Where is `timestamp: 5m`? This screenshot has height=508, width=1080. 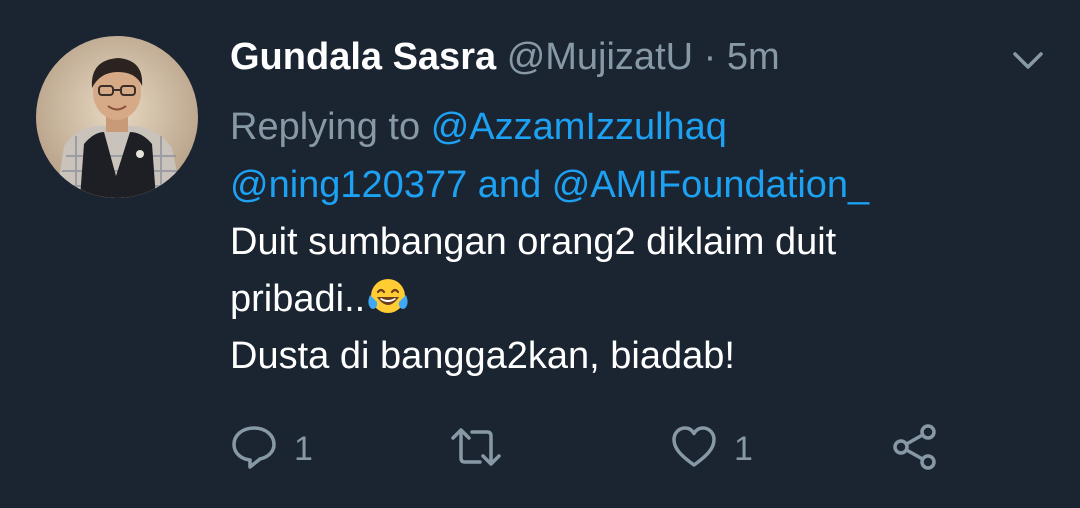
timestamp: 5m is located at coordinates (753, 57).